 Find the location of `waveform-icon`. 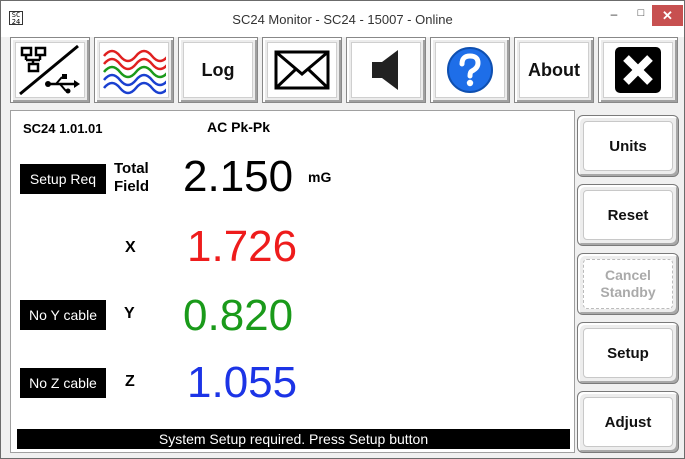

waveform-icon is located at coordinates (134, 72).